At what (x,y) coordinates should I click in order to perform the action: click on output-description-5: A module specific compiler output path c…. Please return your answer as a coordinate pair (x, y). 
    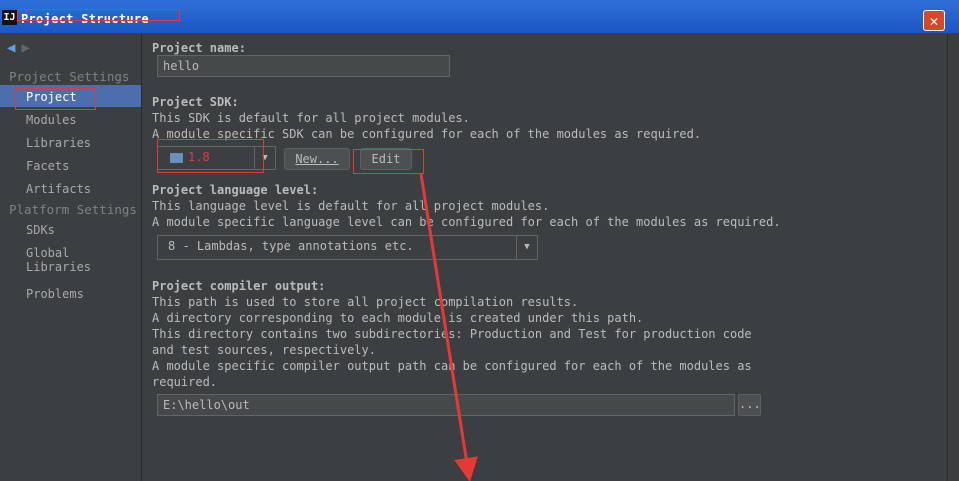
    Looking at the image, I should click on (452, 366).